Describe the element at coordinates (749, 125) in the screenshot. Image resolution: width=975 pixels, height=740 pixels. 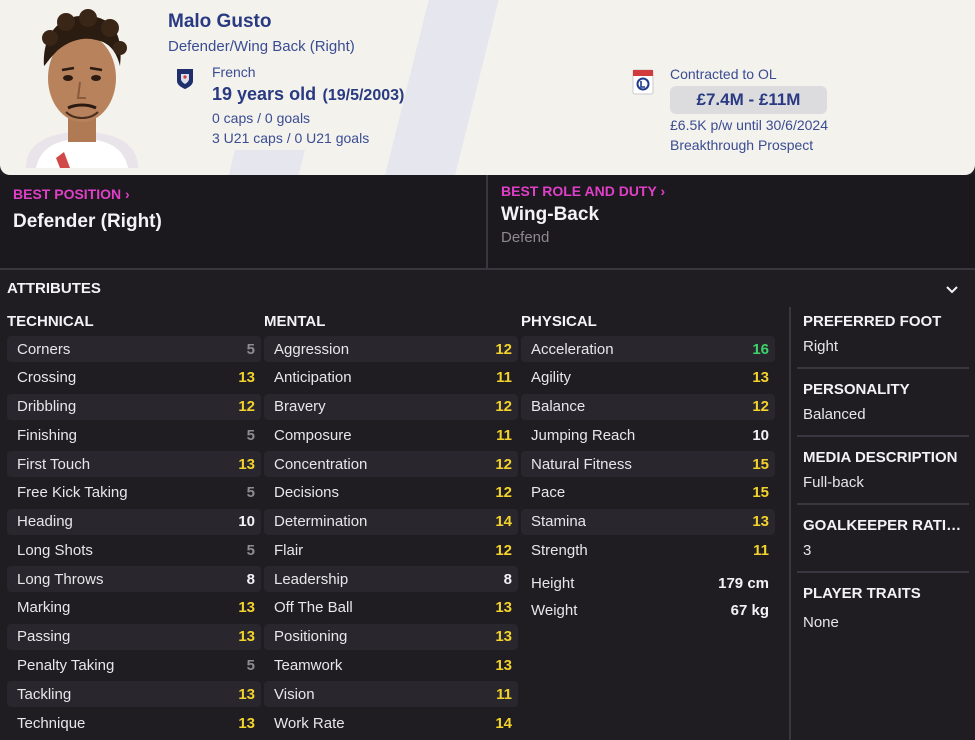
I see `contract-wage: £6.5K p/w until 30/6/2024` at that location.